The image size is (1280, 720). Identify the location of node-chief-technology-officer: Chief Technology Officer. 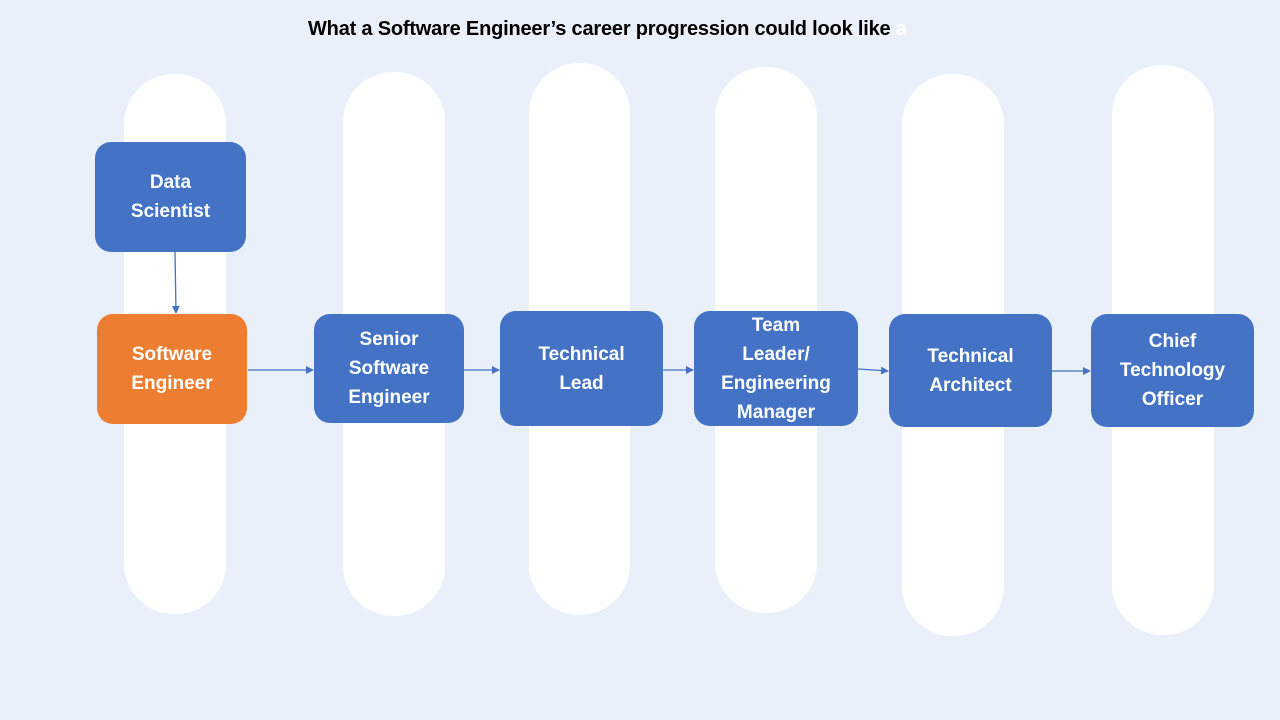
(1172, 370).